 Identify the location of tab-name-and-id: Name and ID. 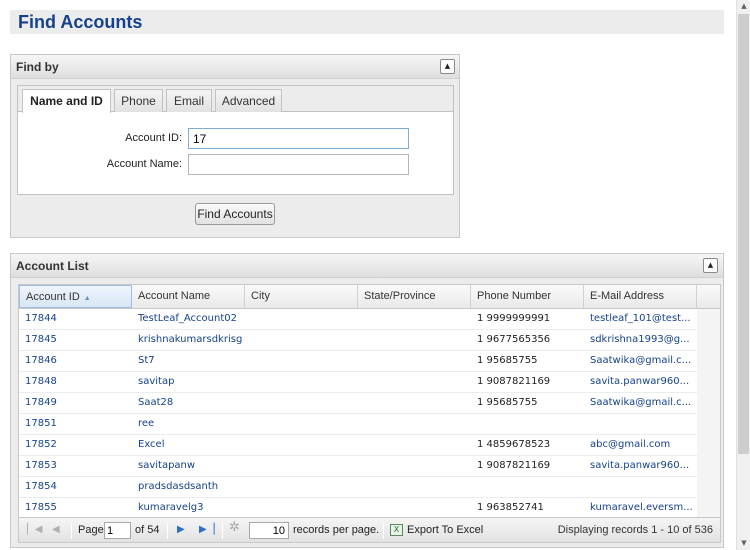
(66, 101).